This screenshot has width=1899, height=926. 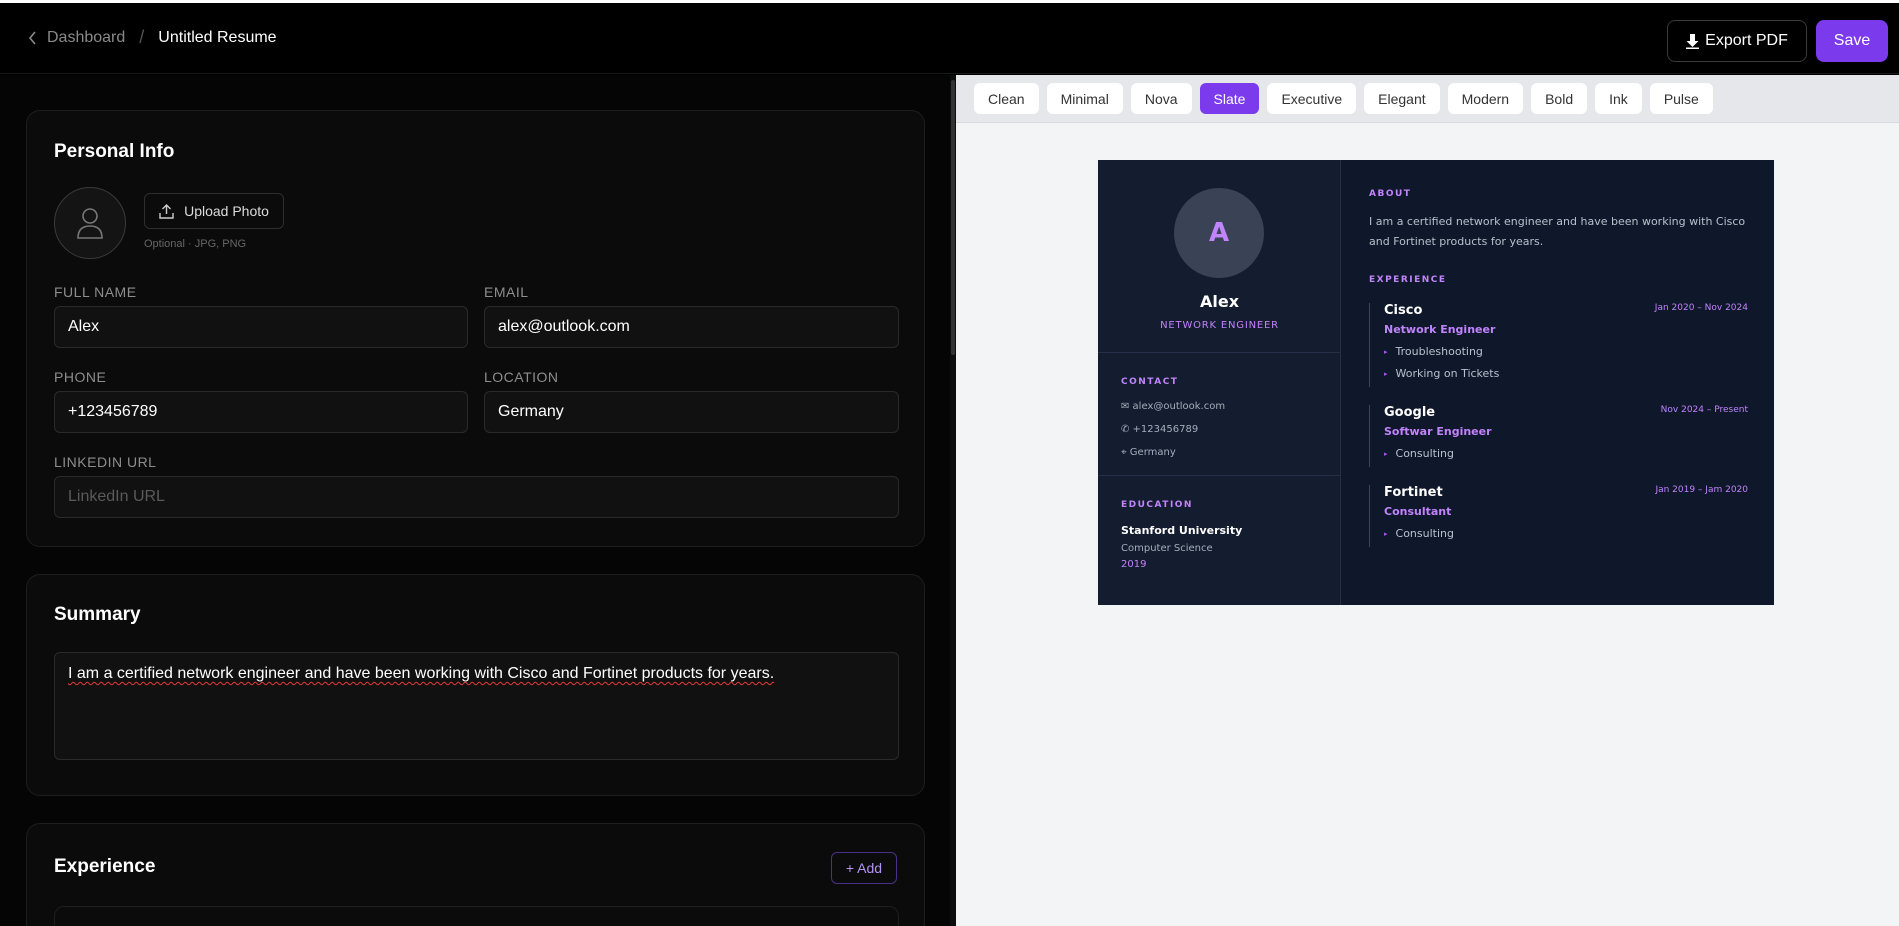 I want to click on location-input: Germany, so click(x=691, y=412).